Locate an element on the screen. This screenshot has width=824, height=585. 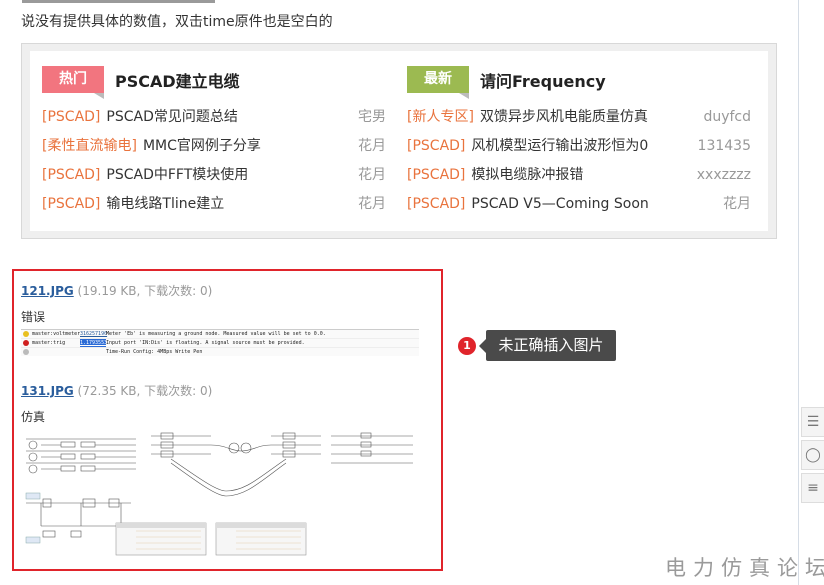
post-intro-text: 说没有提供具体的数值，双击time原件也是空白的 is located at coordinates (177, 22).